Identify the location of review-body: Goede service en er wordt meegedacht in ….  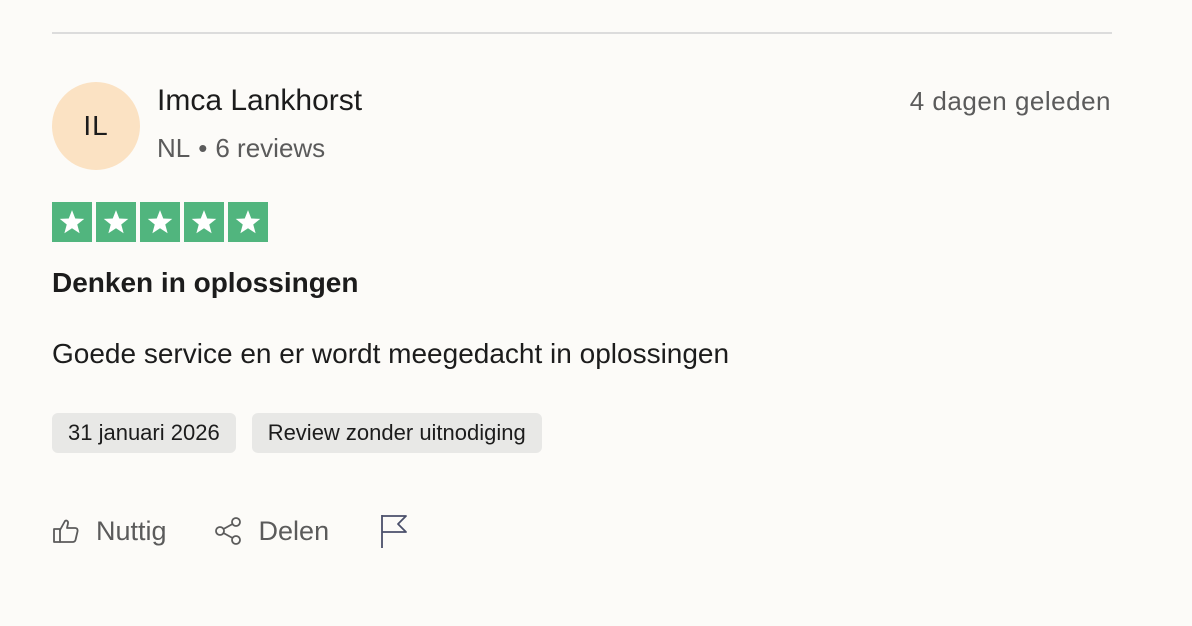
(391, 353).